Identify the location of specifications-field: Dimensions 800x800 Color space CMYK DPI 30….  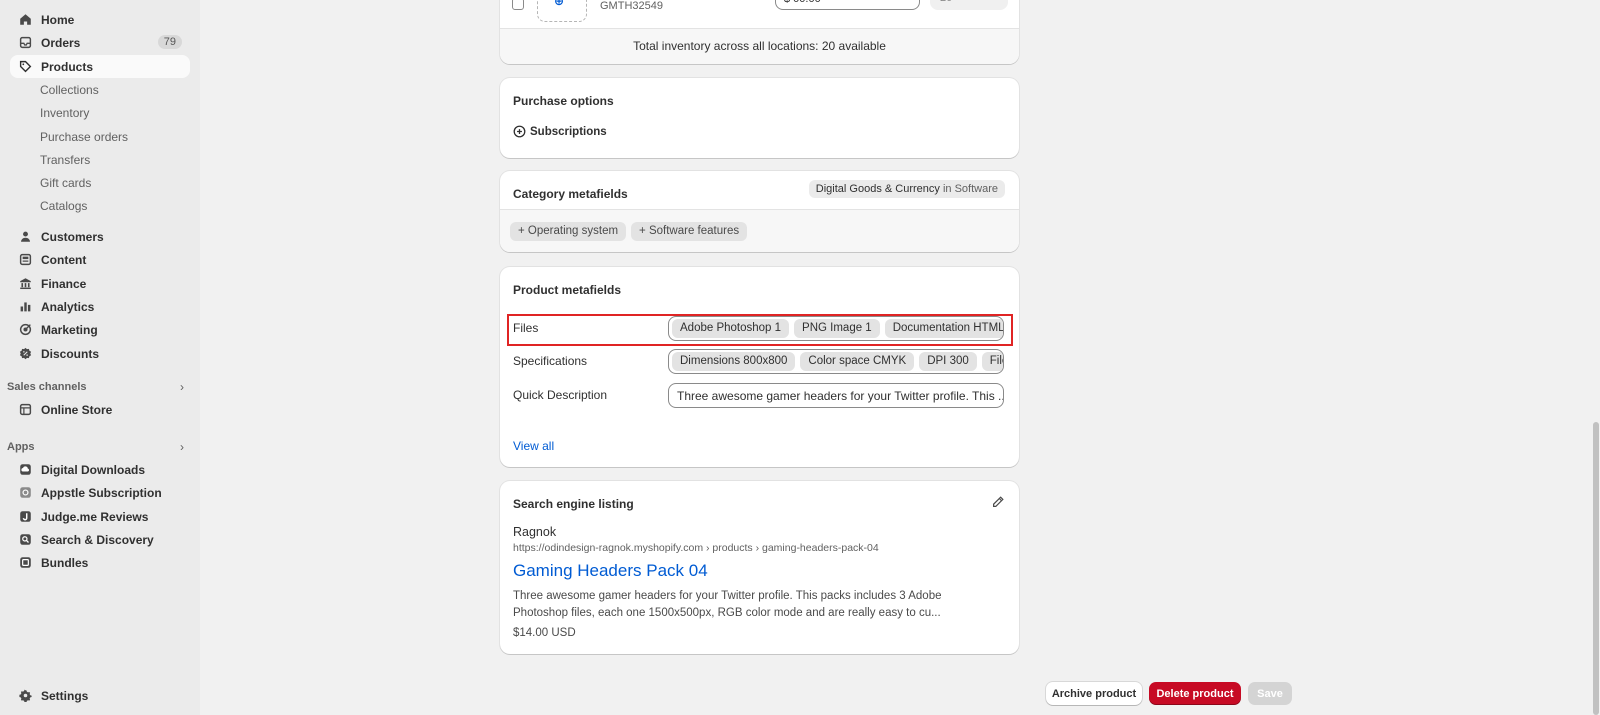
(836, 361).